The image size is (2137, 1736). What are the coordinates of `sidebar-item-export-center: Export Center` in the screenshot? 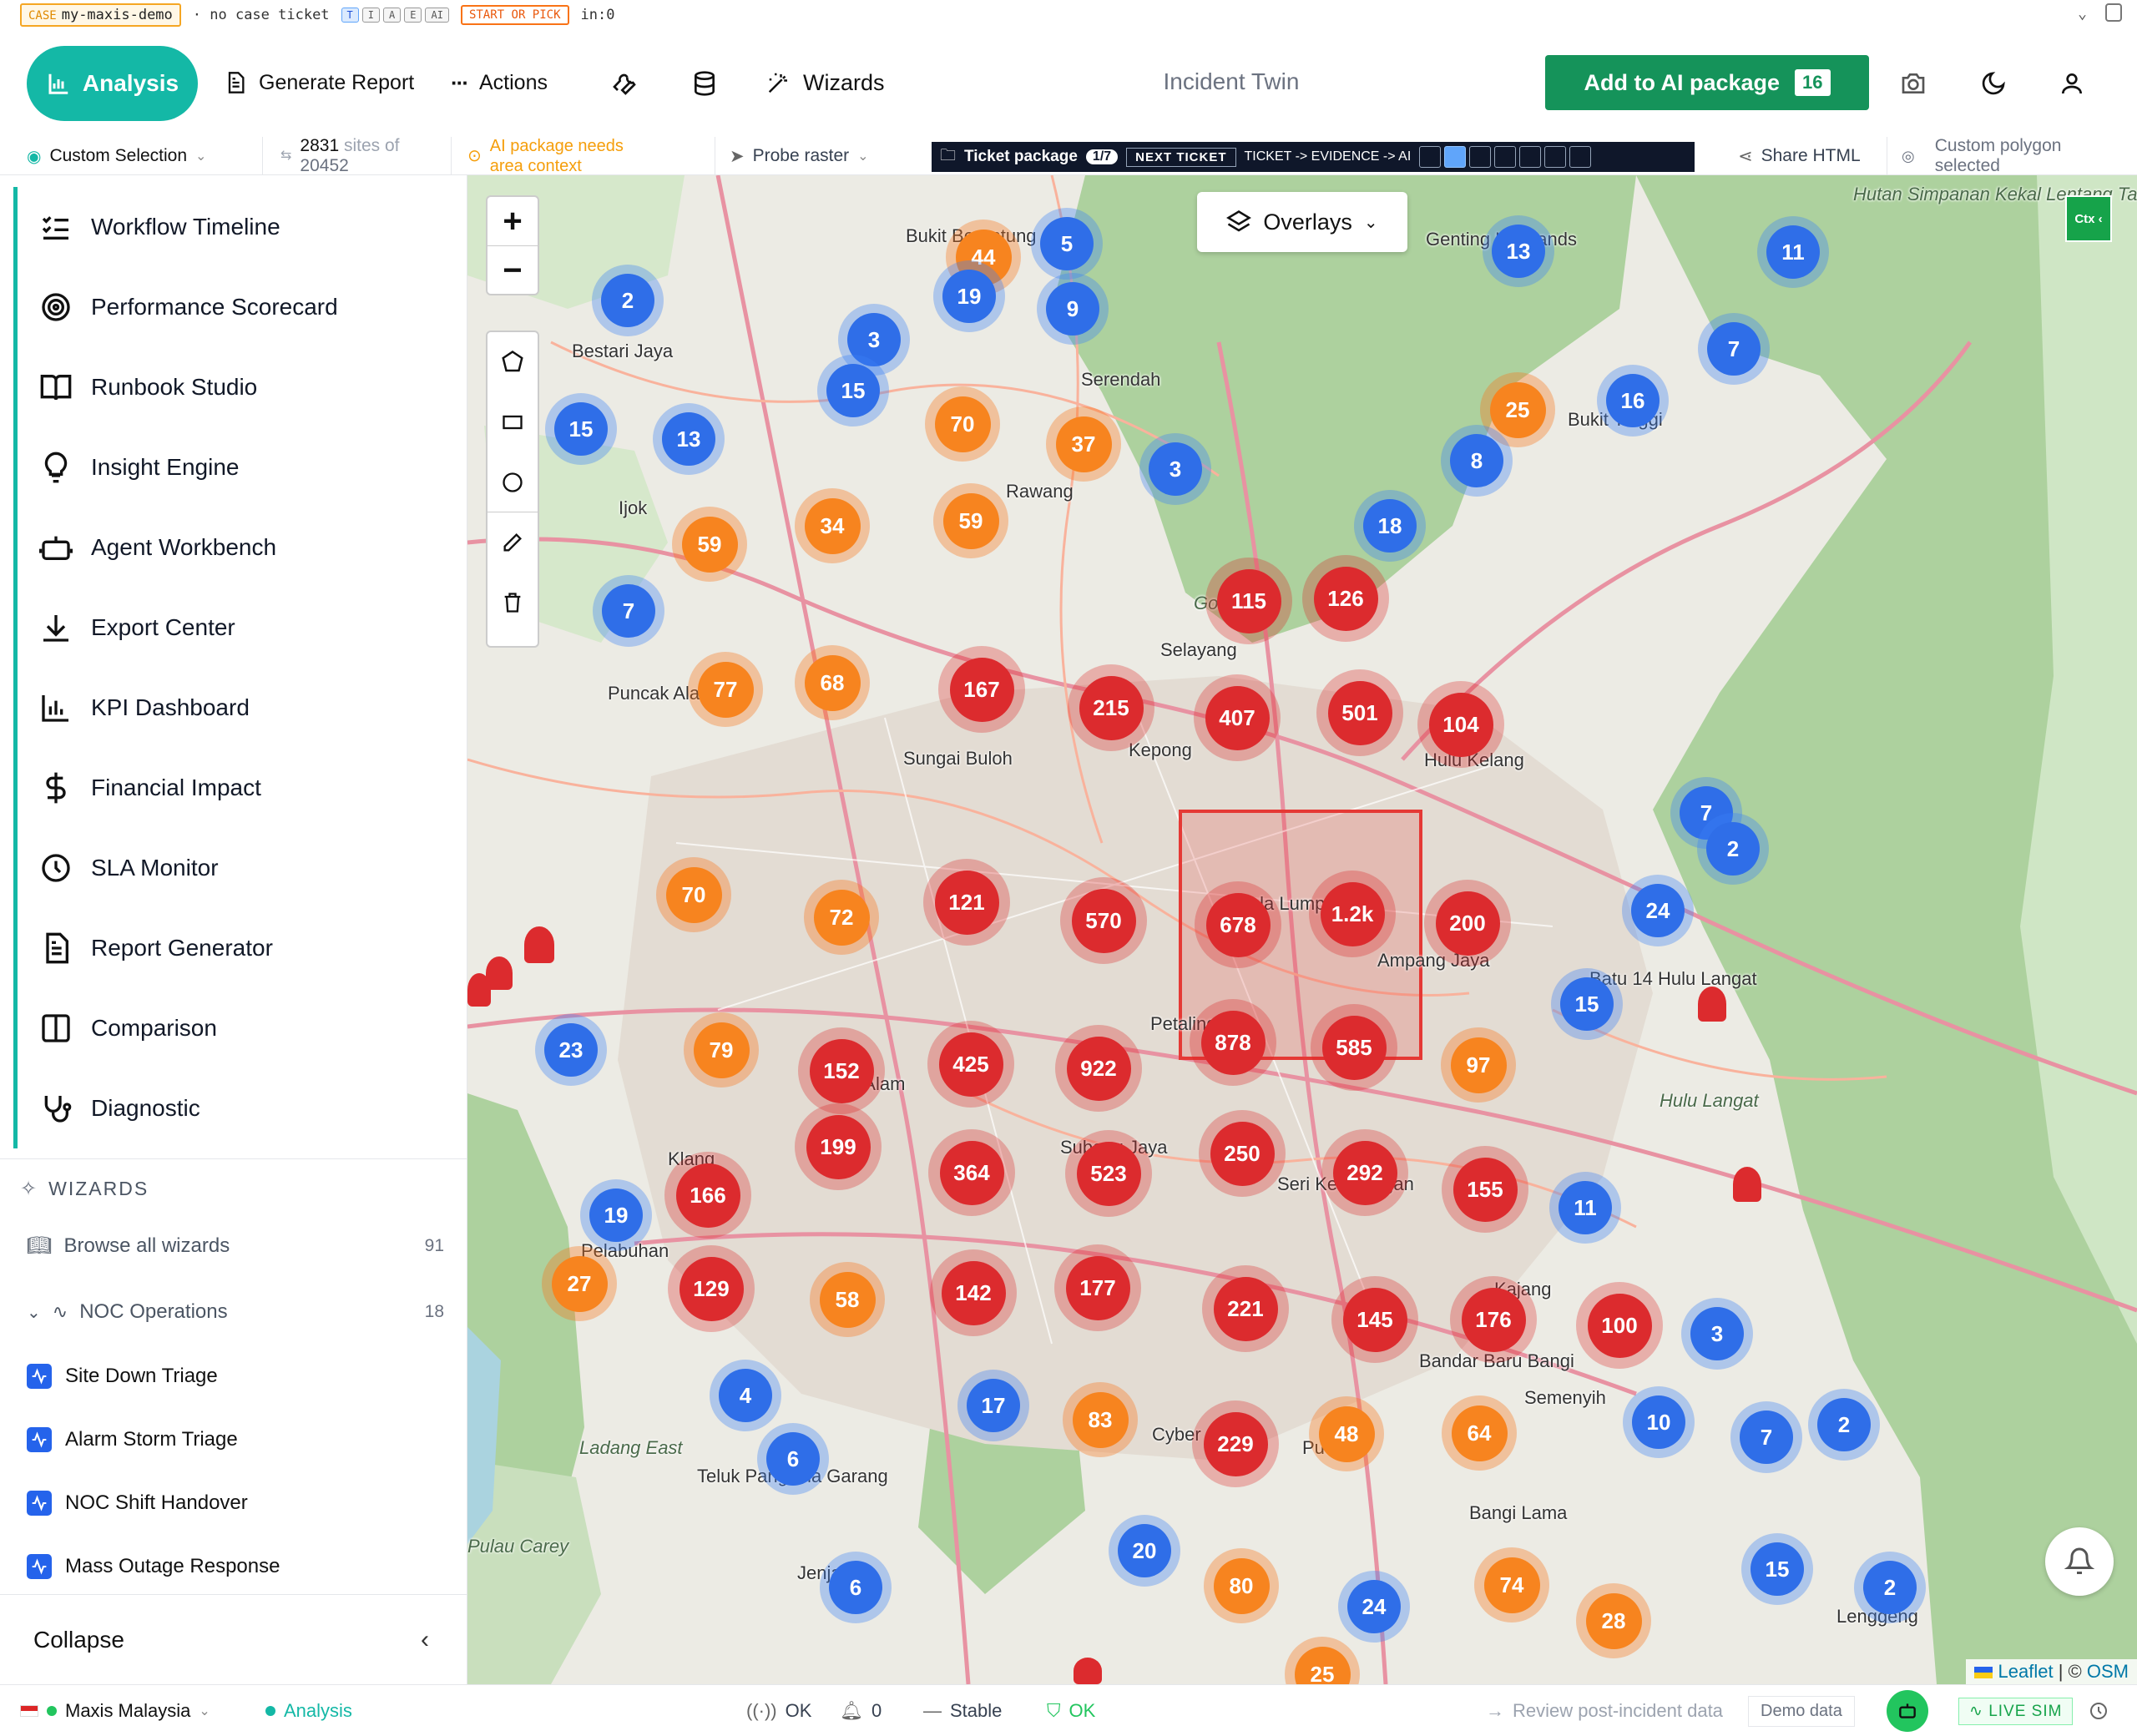 It's located at (240, 628).